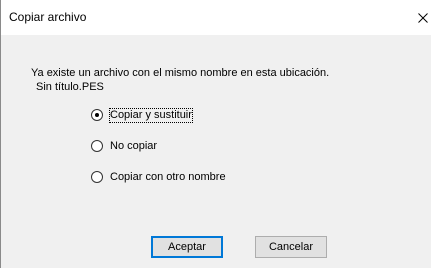  I want to click on accept-button: Aceptar, so click(187, 247).